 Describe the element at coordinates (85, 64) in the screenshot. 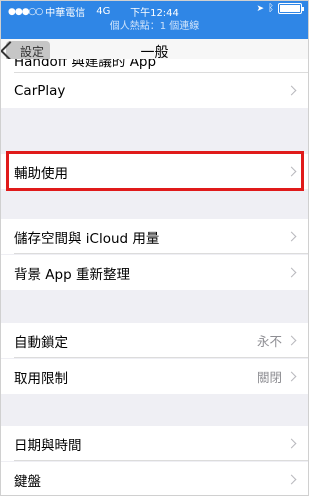

I see `row-handoff-label: Handoff 與建議的 App` at that location.